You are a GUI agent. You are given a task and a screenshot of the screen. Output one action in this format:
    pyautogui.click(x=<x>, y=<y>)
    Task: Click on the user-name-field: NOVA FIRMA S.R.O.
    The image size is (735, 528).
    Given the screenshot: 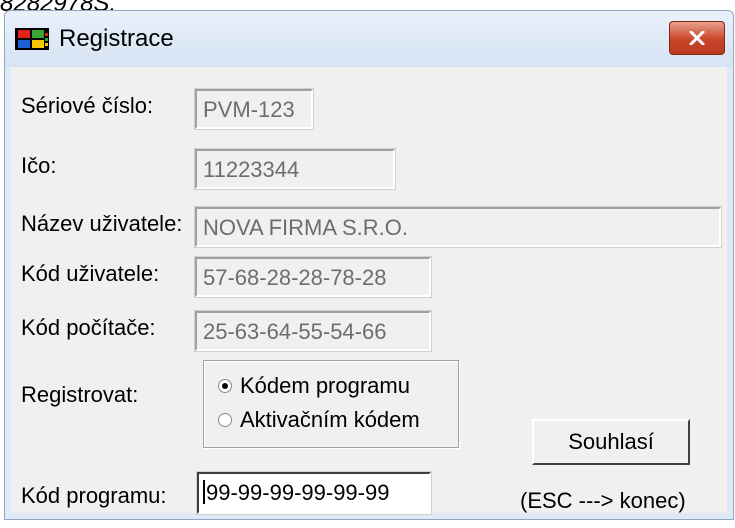 What is the action you would take?
    pyautogui.click(x=458, y=227)
    